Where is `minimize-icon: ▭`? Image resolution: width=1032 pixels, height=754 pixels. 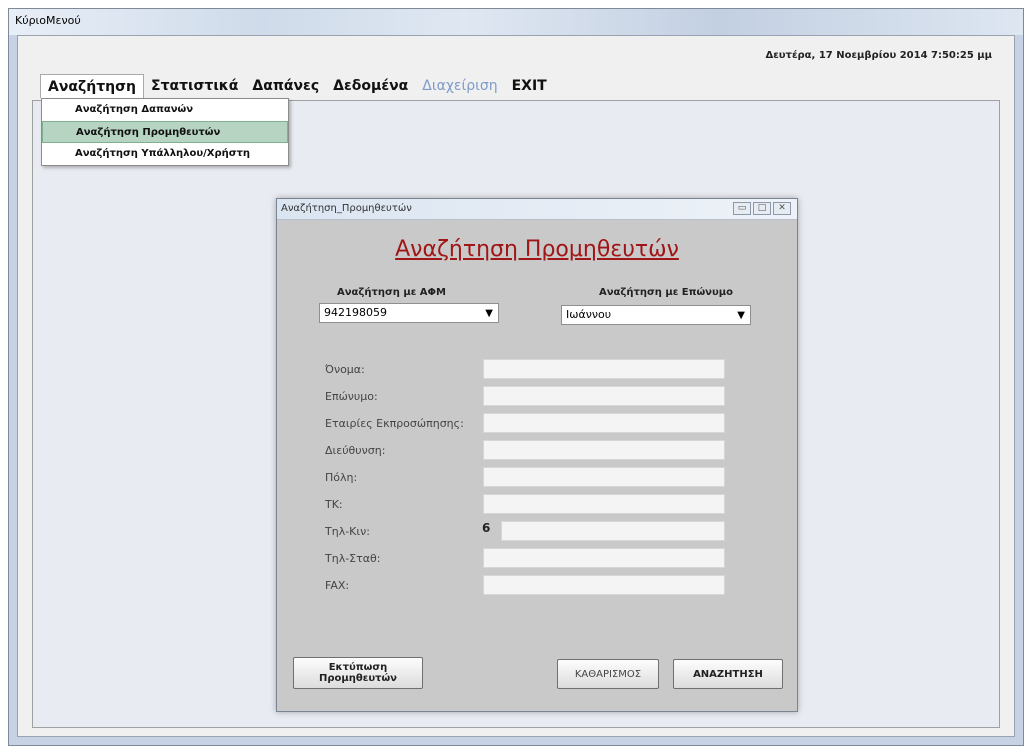
minimize-icon: ▭ is located at coordinates (742, 208).